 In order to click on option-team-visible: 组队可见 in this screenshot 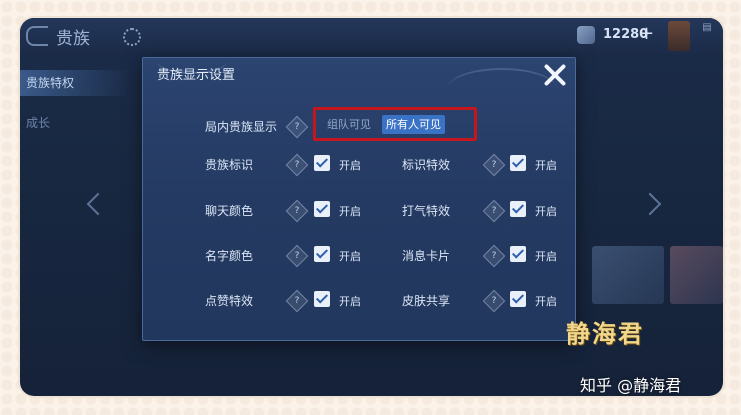, I will do `click(349, 124)`.